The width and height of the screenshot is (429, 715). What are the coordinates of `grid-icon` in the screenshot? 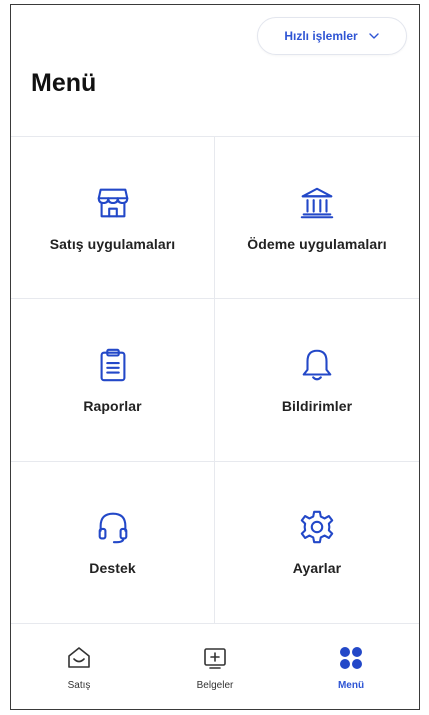 It's located at (351, 658).